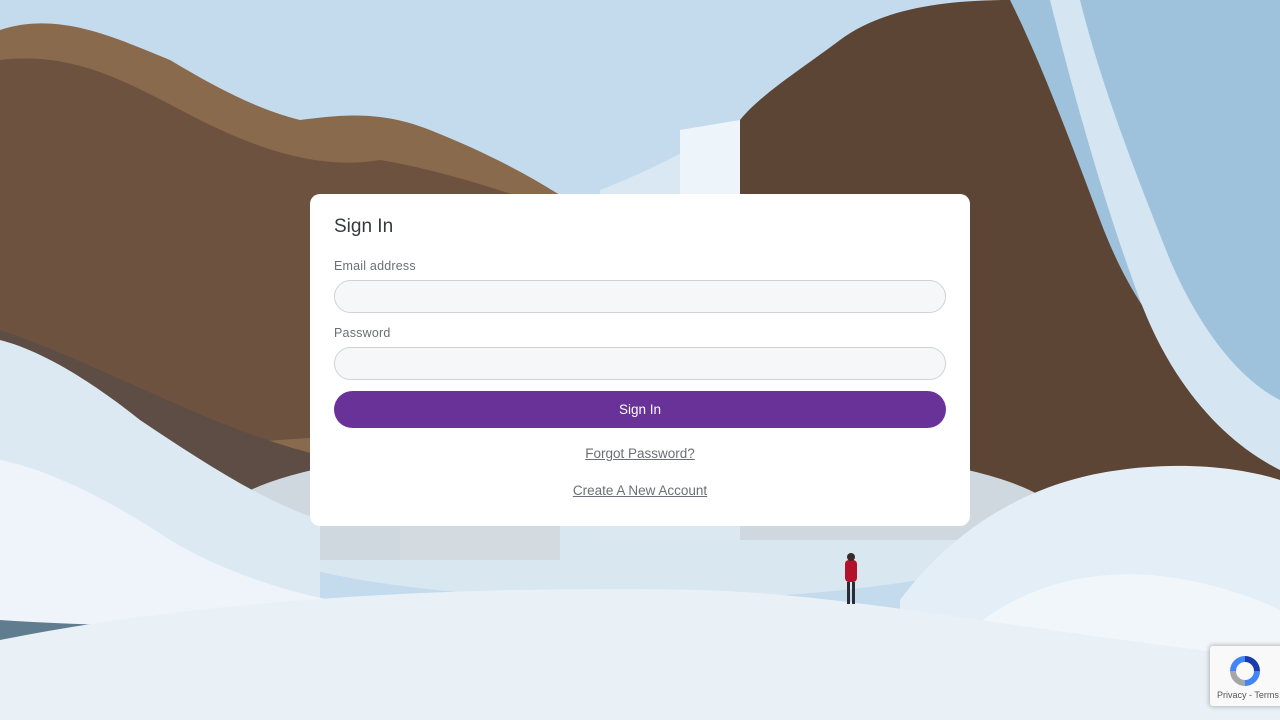 The image size is (1280, 720). What do you see at coordinates (1245, 671) in the screenshot?
I see `recaptcha-icon` at bounding box center [1245, 671].